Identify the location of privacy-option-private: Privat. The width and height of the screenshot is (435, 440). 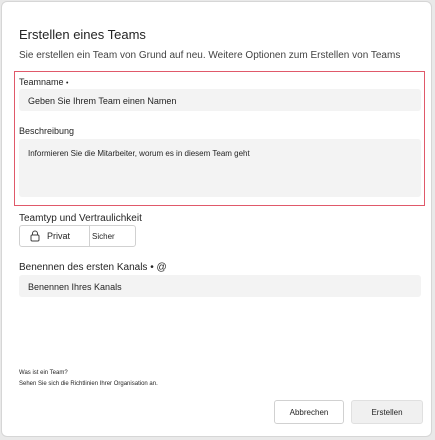
(55, 236).